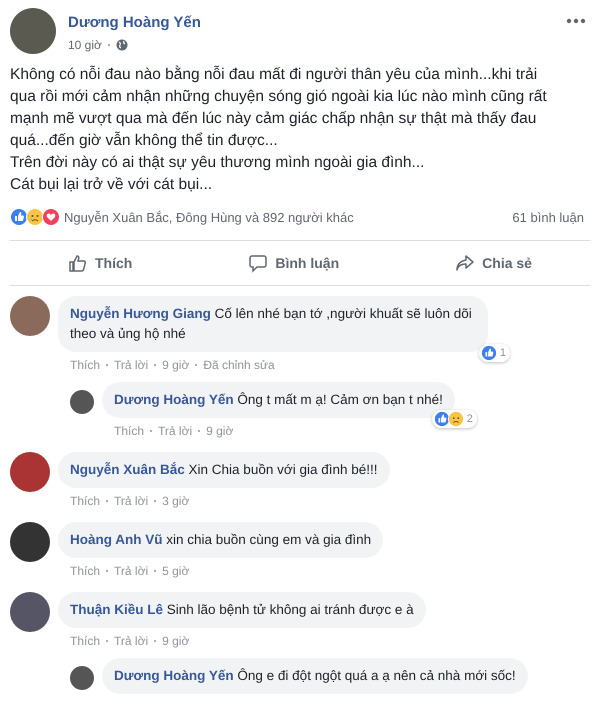 The height and width of the screenshot is (720, 600). Describe the element at coordinates (454, 419) in the screenshot. I see `reaction-badge: 2` at that location.